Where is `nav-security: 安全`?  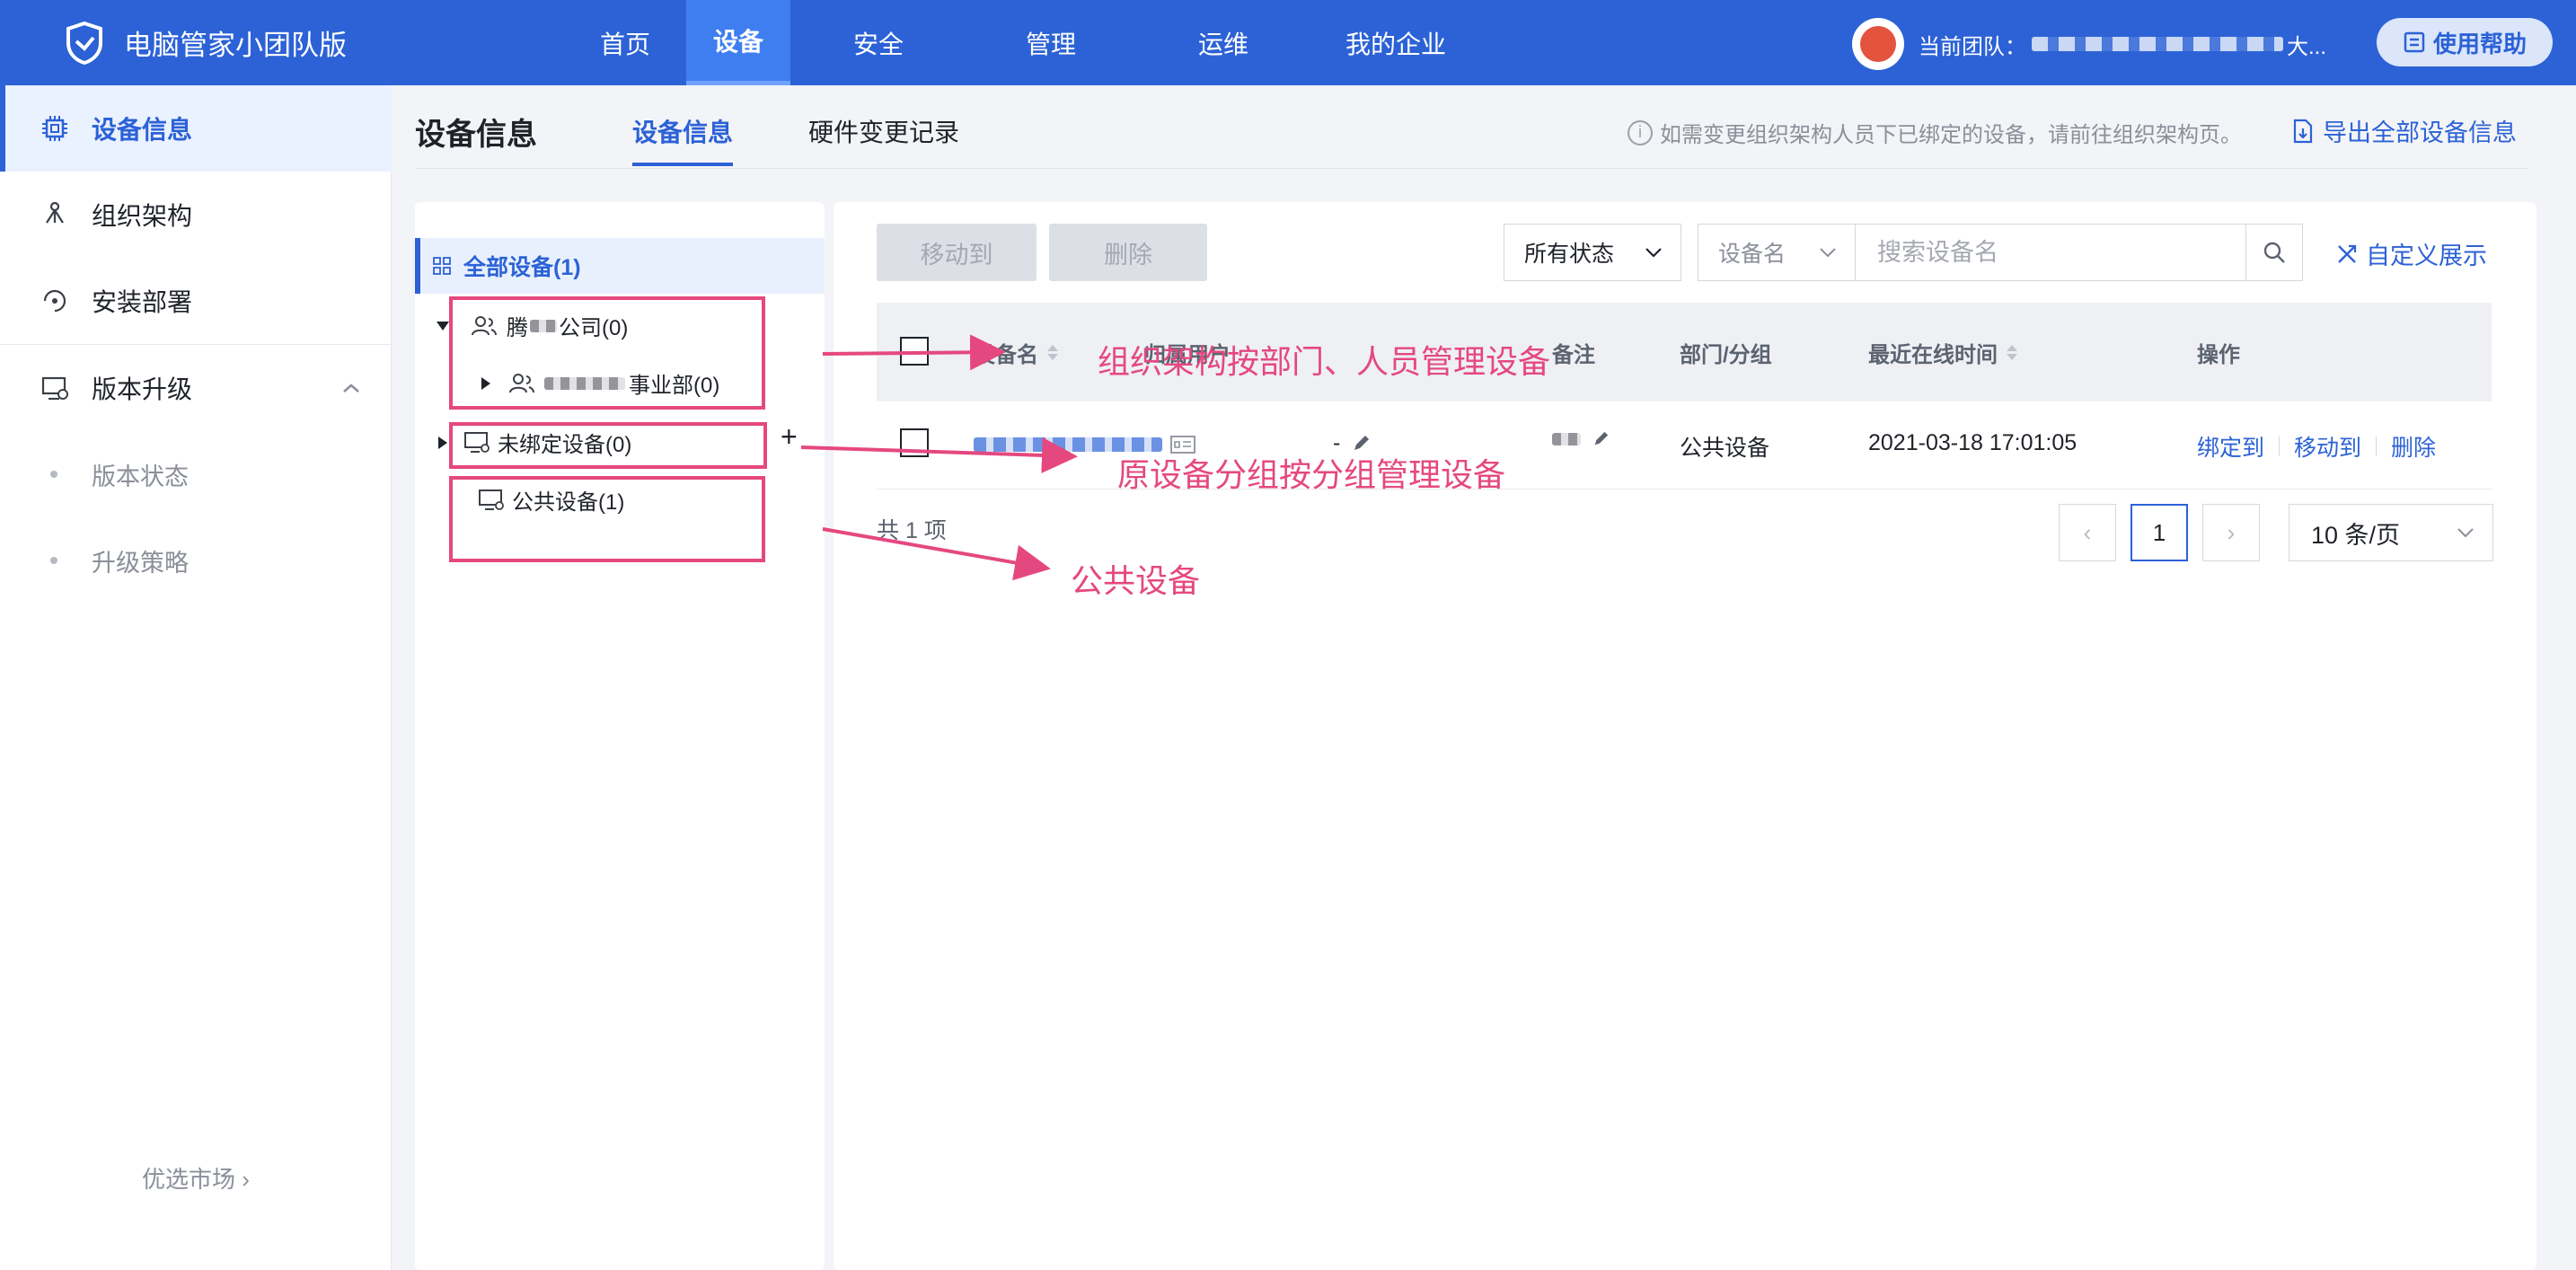 nav-security: 安全 is located at coordinates (878, 43).